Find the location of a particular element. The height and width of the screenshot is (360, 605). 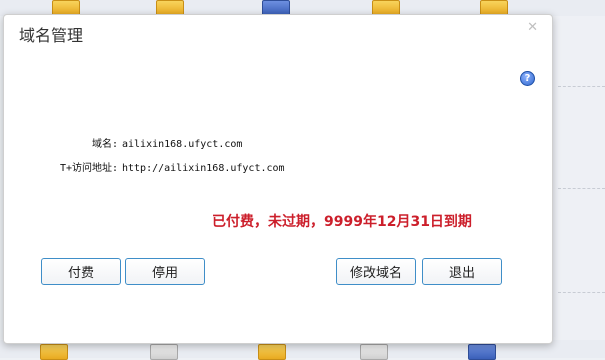

domain-value: ailixin168.ufyct.com is located at coordinates (182, 144).